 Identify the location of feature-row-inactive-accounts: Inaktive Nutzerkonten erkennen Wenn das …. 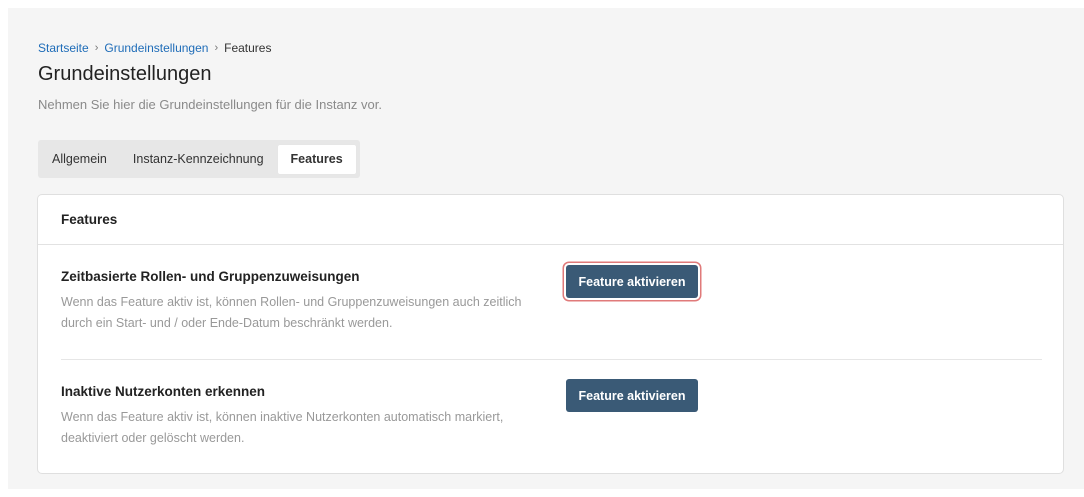
(551, 414).